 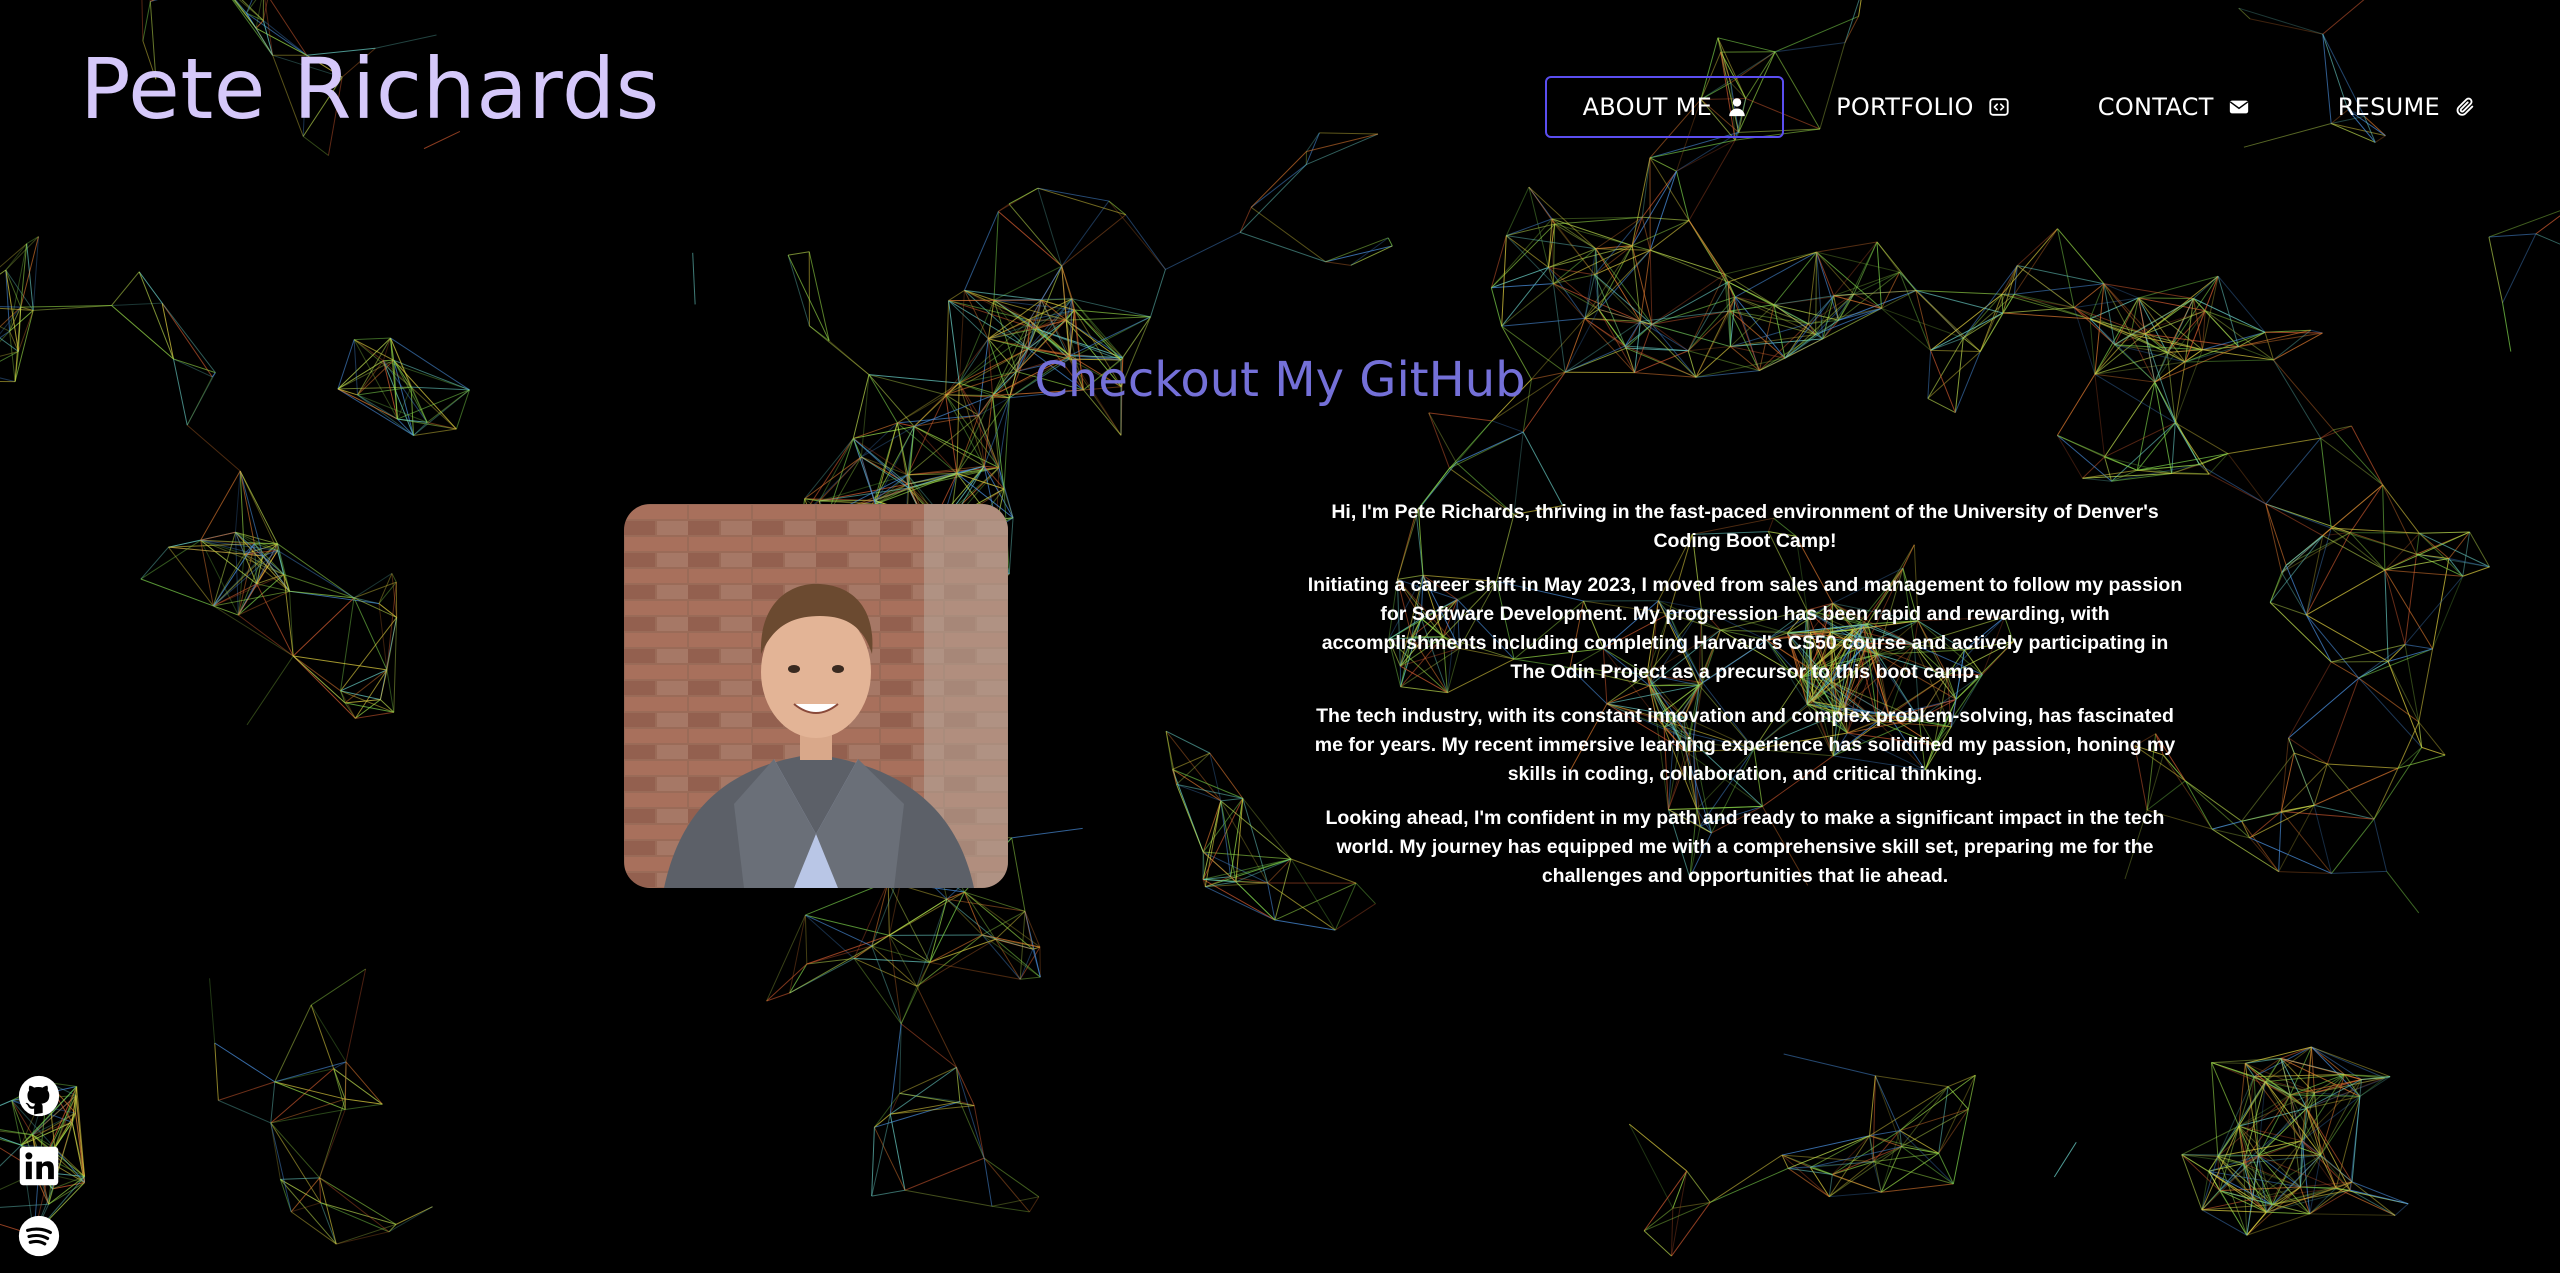 I want to click on github-icon, so click(x=39, y=1096).